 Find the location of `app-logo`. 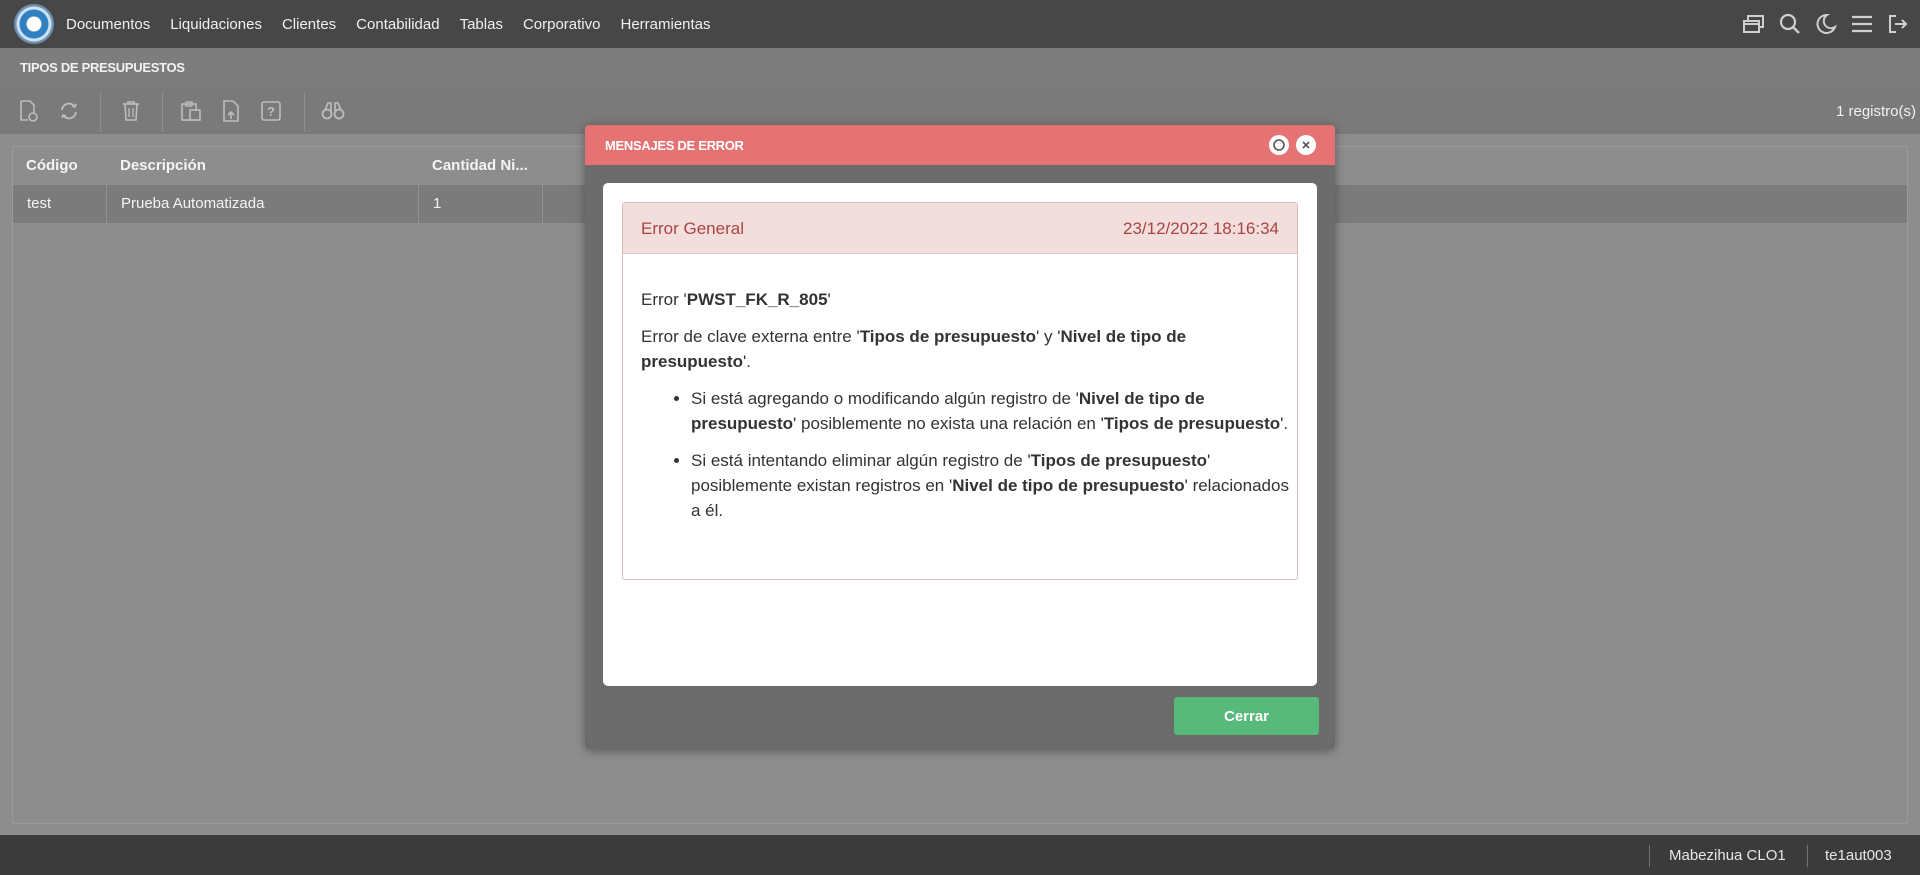

app-logo is located at coordinates (34, 24).